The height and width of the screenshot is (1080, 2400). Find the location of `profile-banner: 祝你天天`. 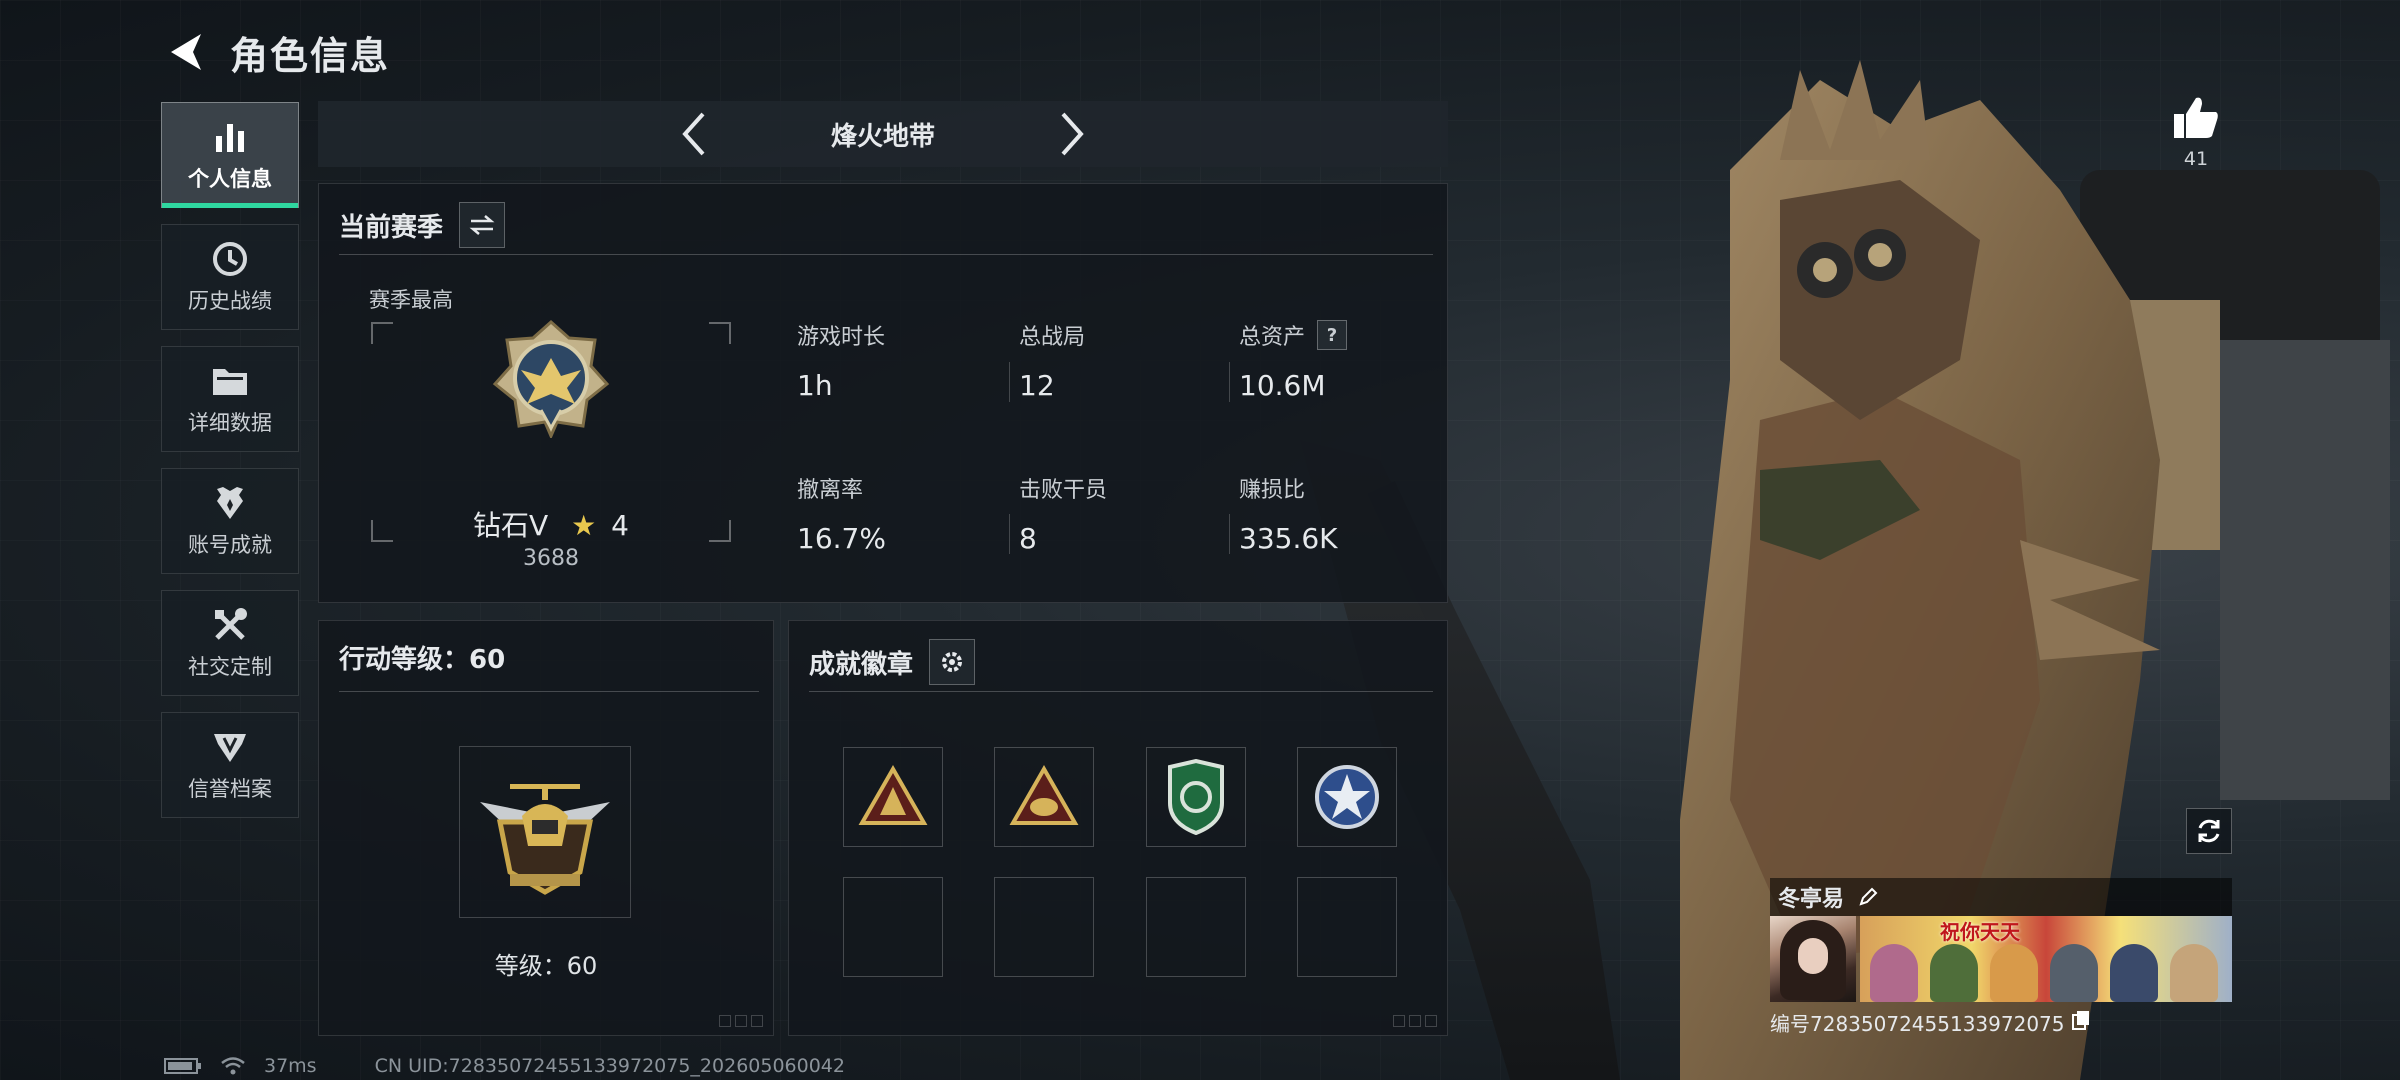

profile-banner: 祝你天天 is located at coordinates (2046, 959).